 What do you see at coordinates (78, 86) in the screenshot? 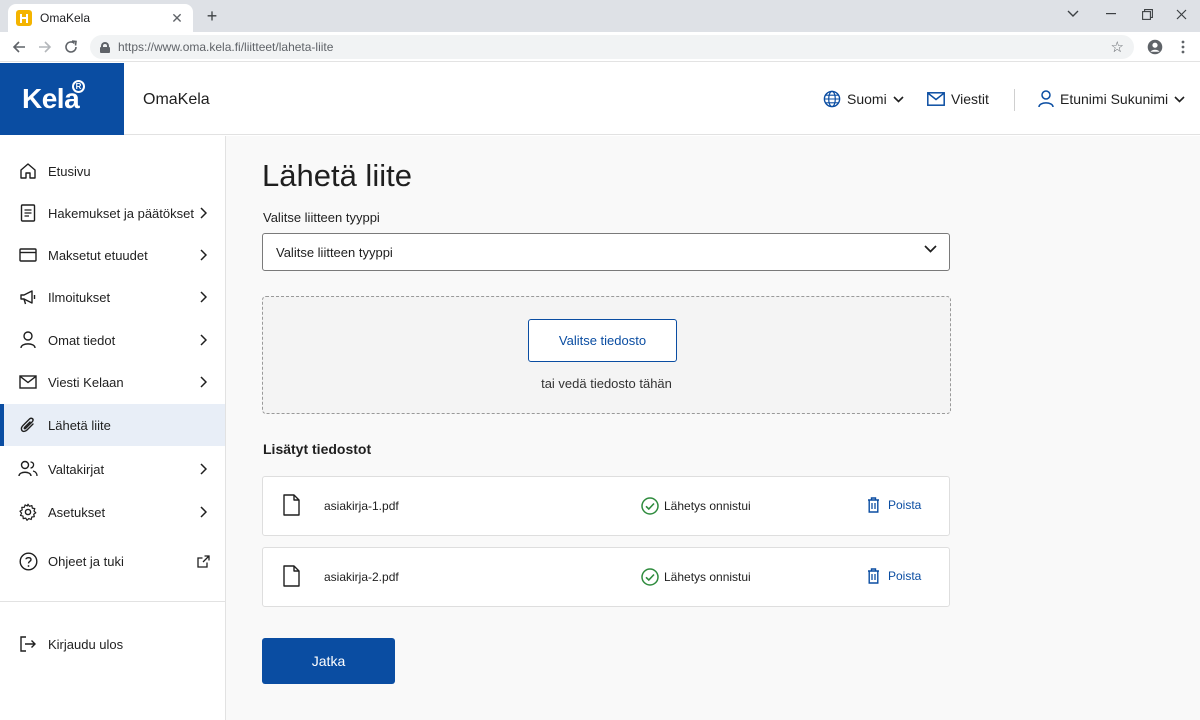
I see `registered-mark-icon: R` at bounding box center [78, 86].